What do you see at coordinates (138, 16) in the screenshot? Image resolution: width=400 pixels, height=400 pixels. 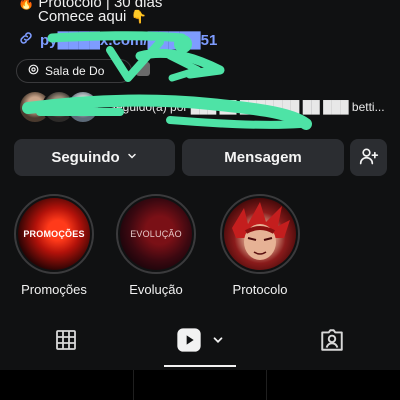 I see `pointing-down-emoji: 👇` at bounding box center [138, 16].